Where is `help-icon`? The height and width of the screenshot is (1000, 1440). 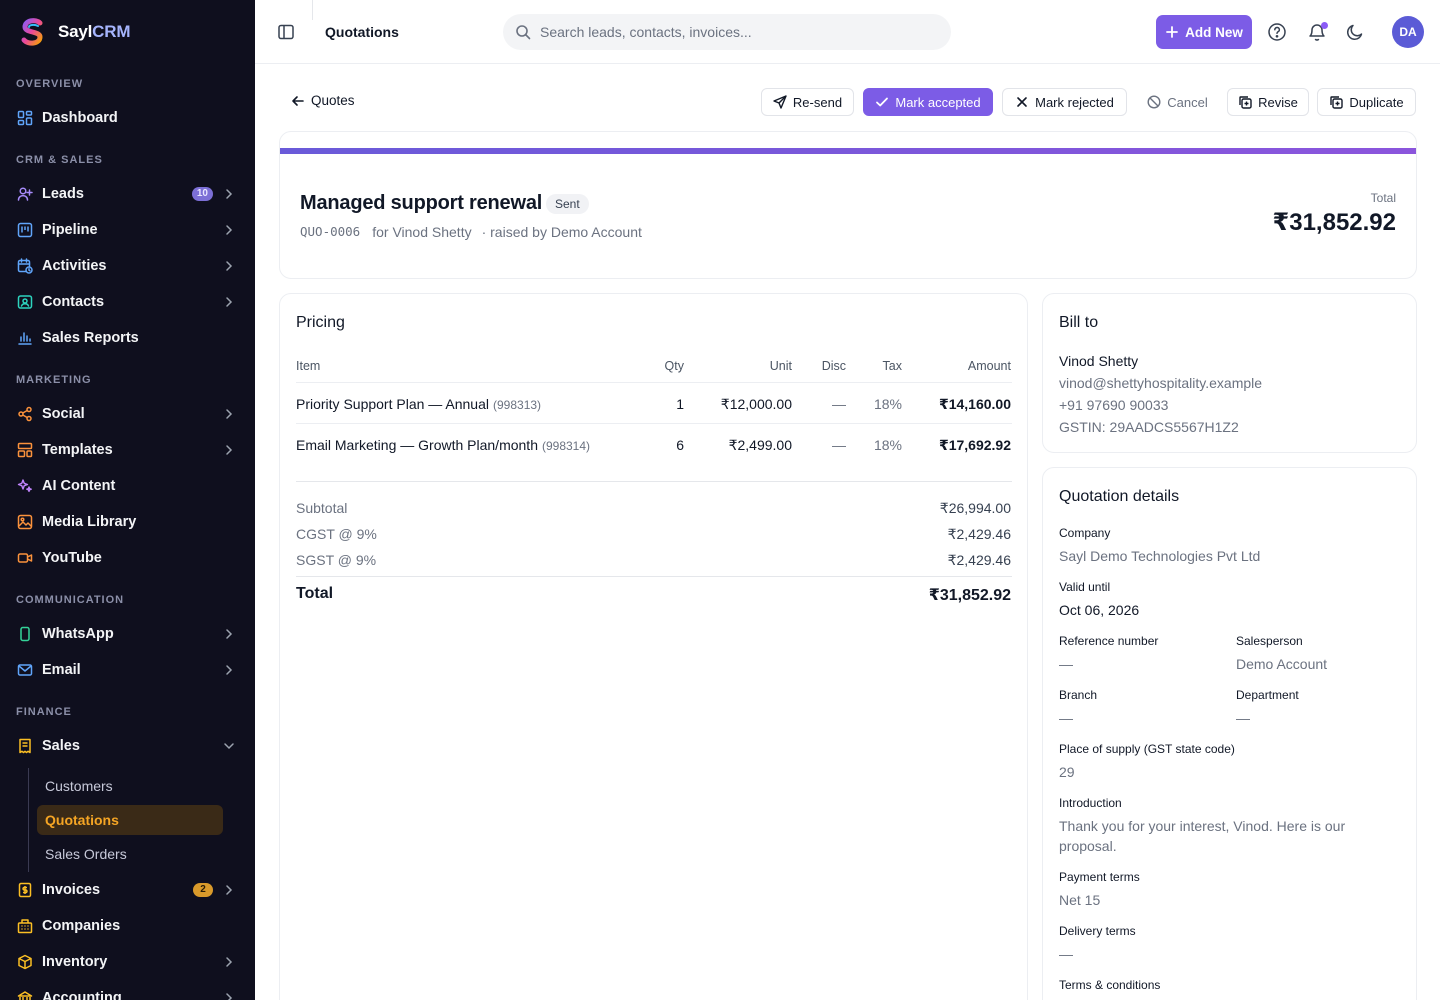 help-icon is located at coordinates (1277, 32).